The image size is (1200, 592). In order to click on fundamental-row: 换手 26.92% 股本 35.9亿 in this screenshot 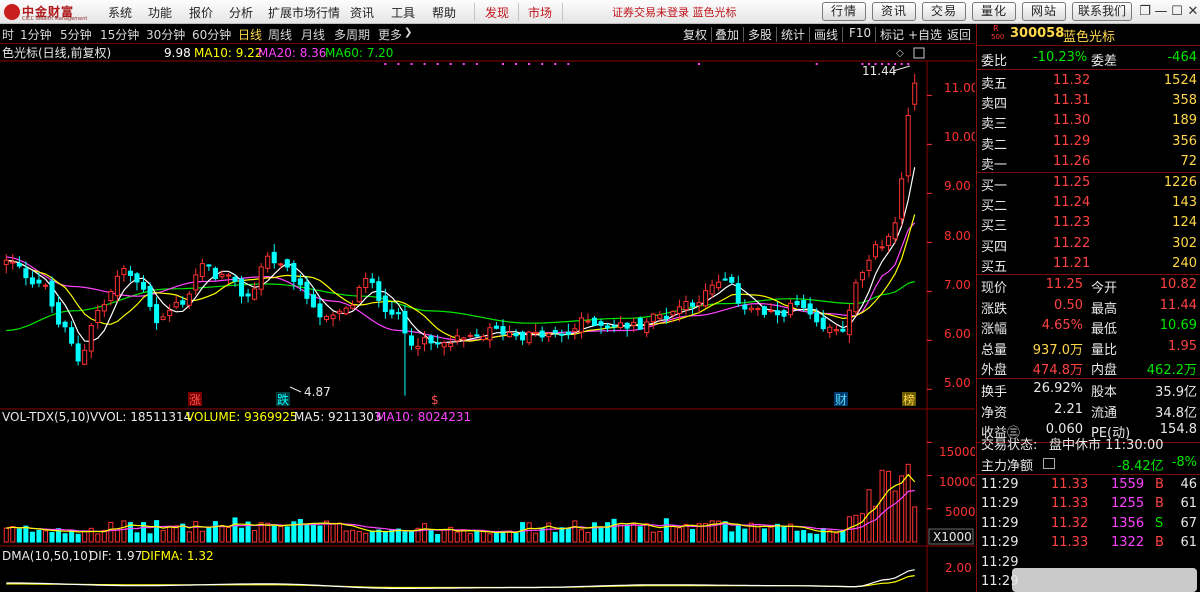, I will do `click(1088, 389)`.